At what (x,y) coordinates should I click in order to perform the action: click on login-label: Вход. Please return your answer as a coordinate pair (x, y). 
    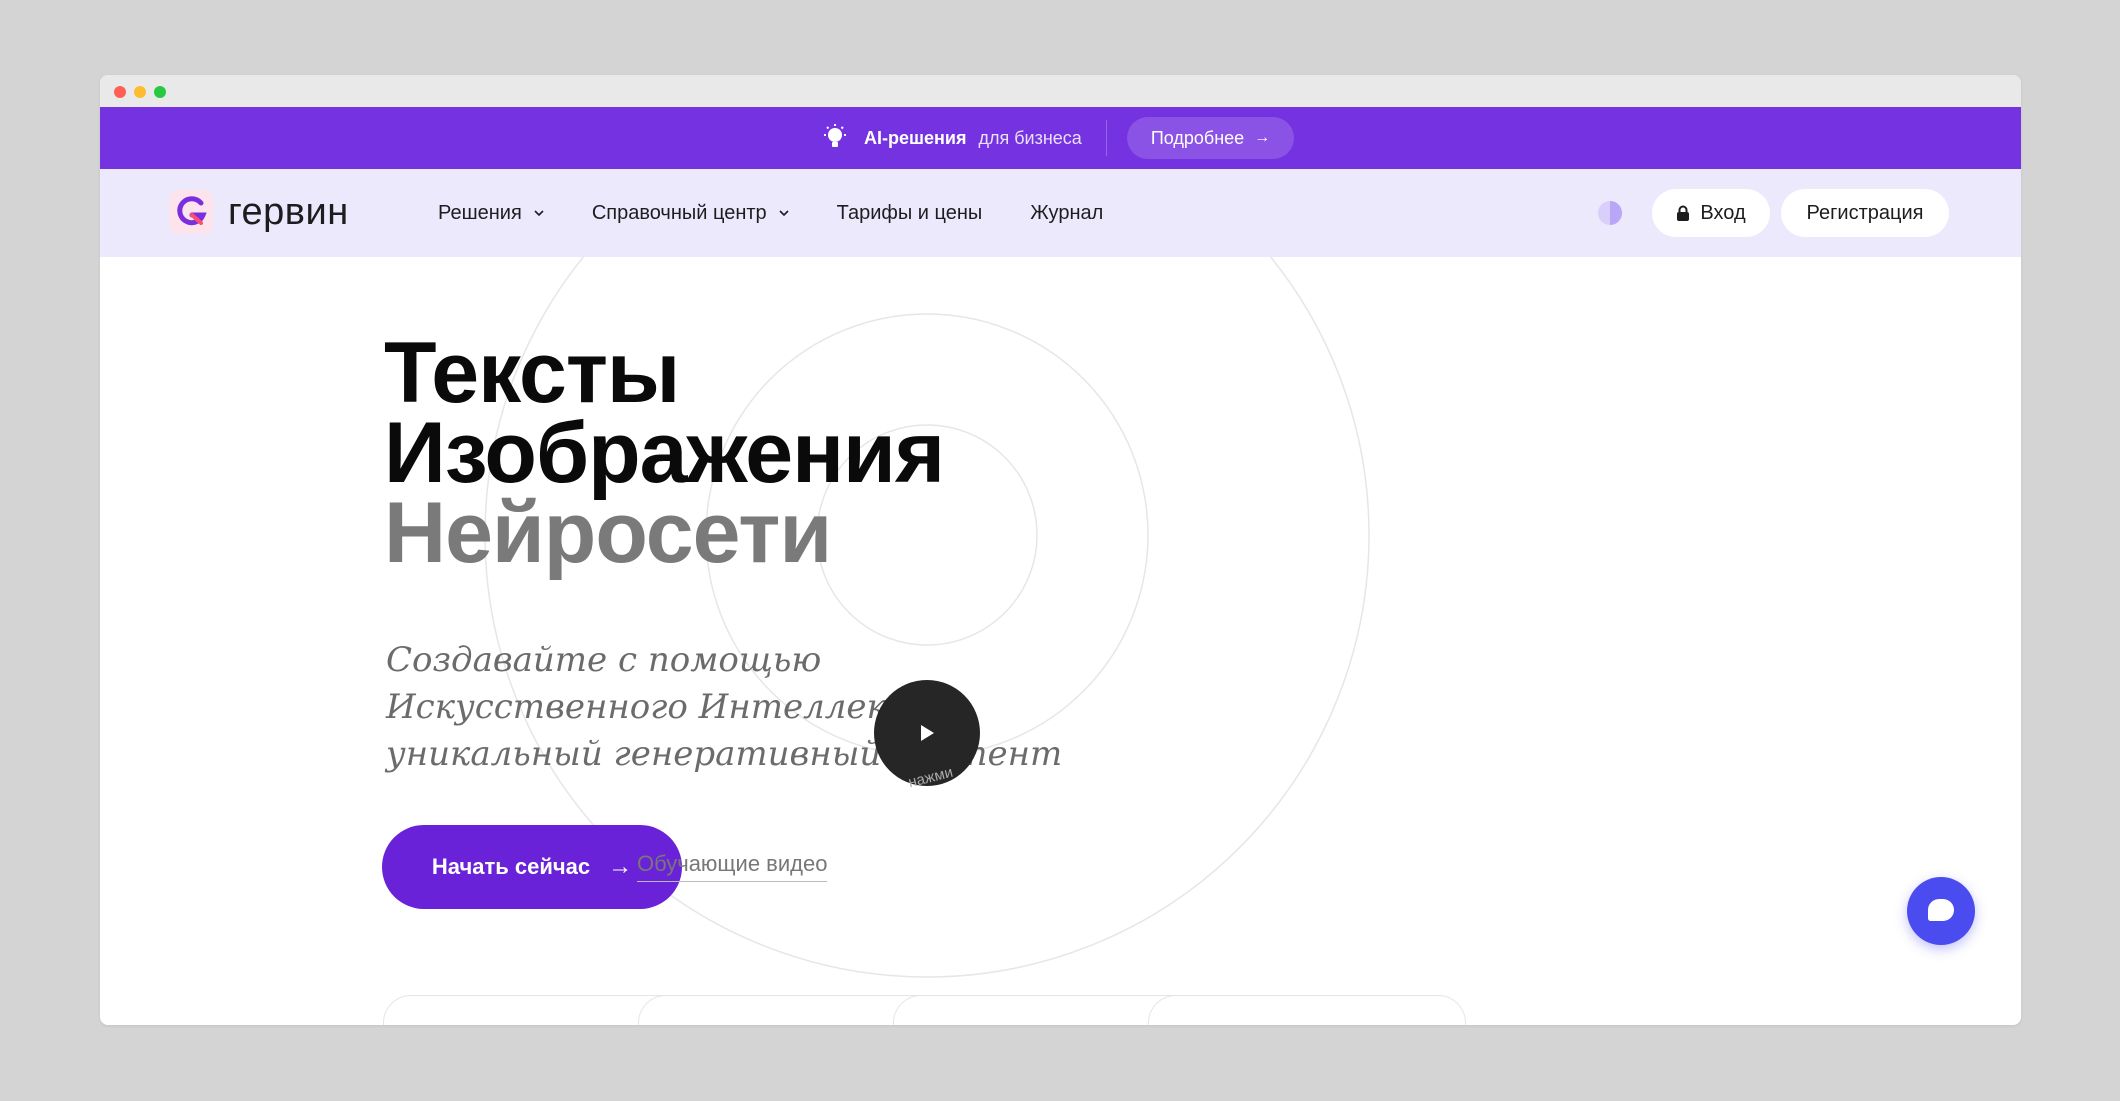
    Looking at the image, I should click on (1723, 212).